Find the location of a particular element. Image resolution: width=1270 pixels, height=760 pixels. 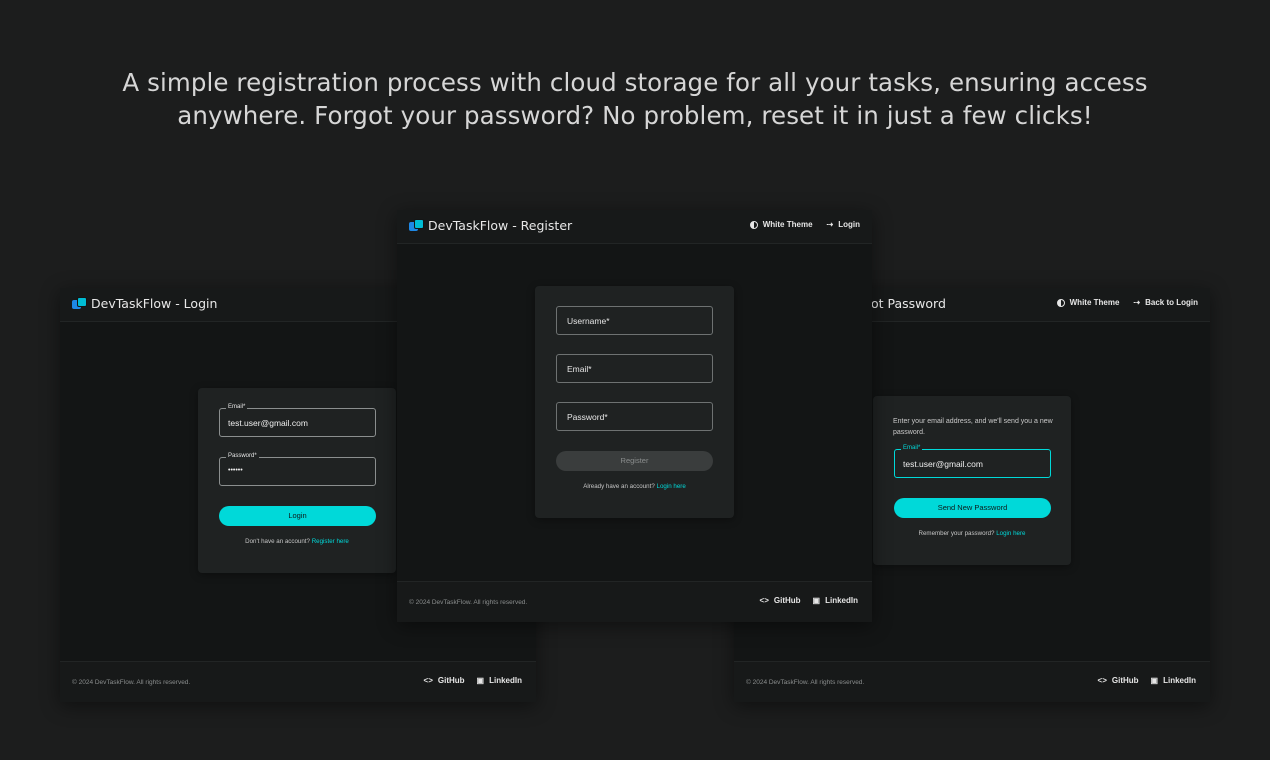

login-email-value: test.user@gmail.com is located at coordinates (268, 423).